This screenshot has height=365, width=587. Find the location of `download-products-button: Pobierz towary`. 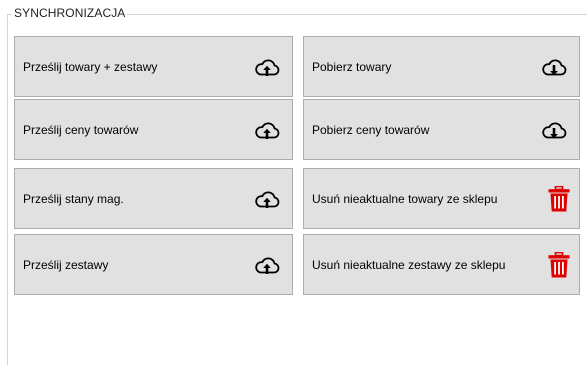

download-products-button: Pobierz towary is located at coordinates (441, 66).